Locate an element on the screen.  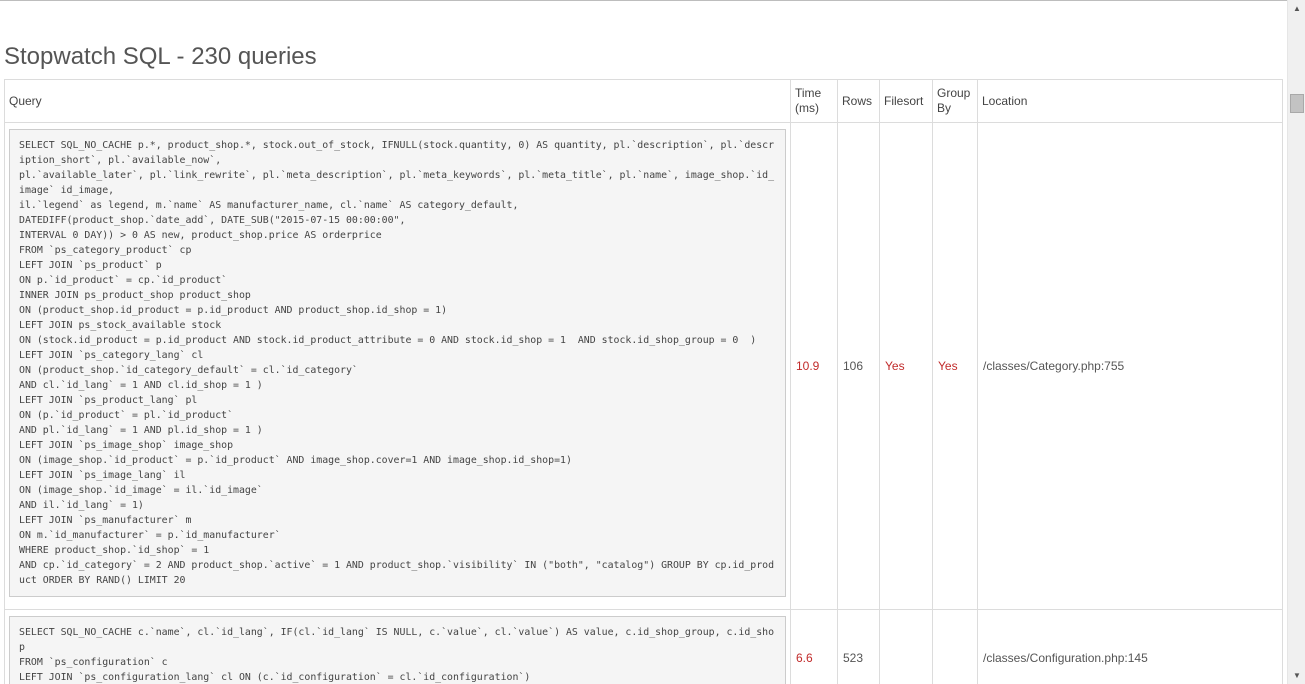
group-by-cell is located at coordinates (955, 646).